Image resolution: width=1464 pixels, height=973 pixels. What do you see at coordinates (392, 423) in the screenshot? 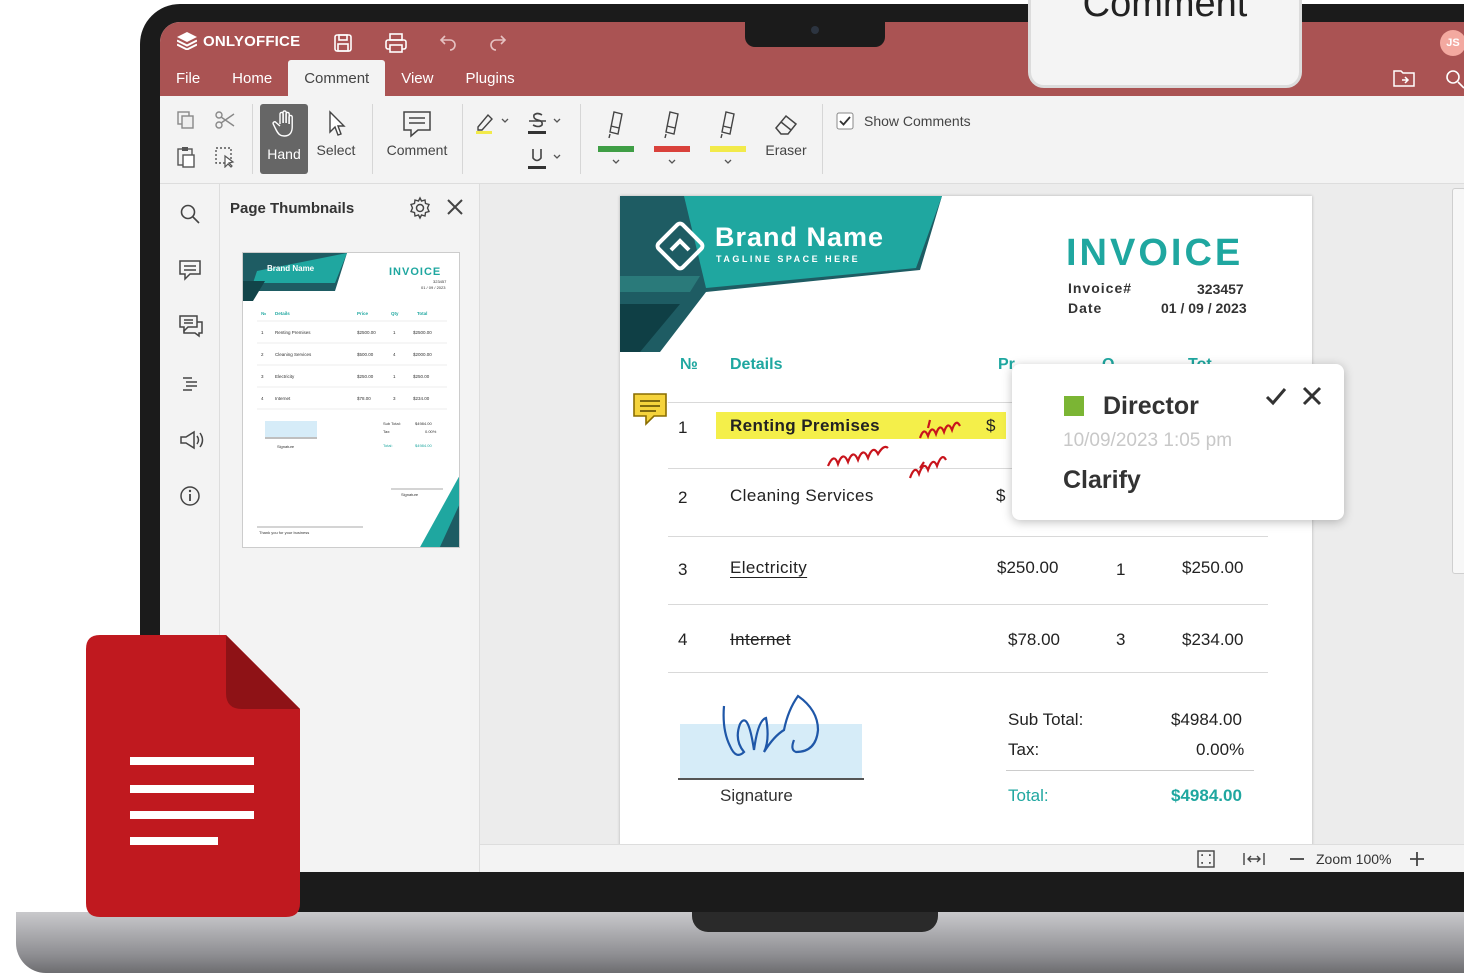
I see `thumb-subtotal-label: Sub Total:` at bounding box center [392, 423].